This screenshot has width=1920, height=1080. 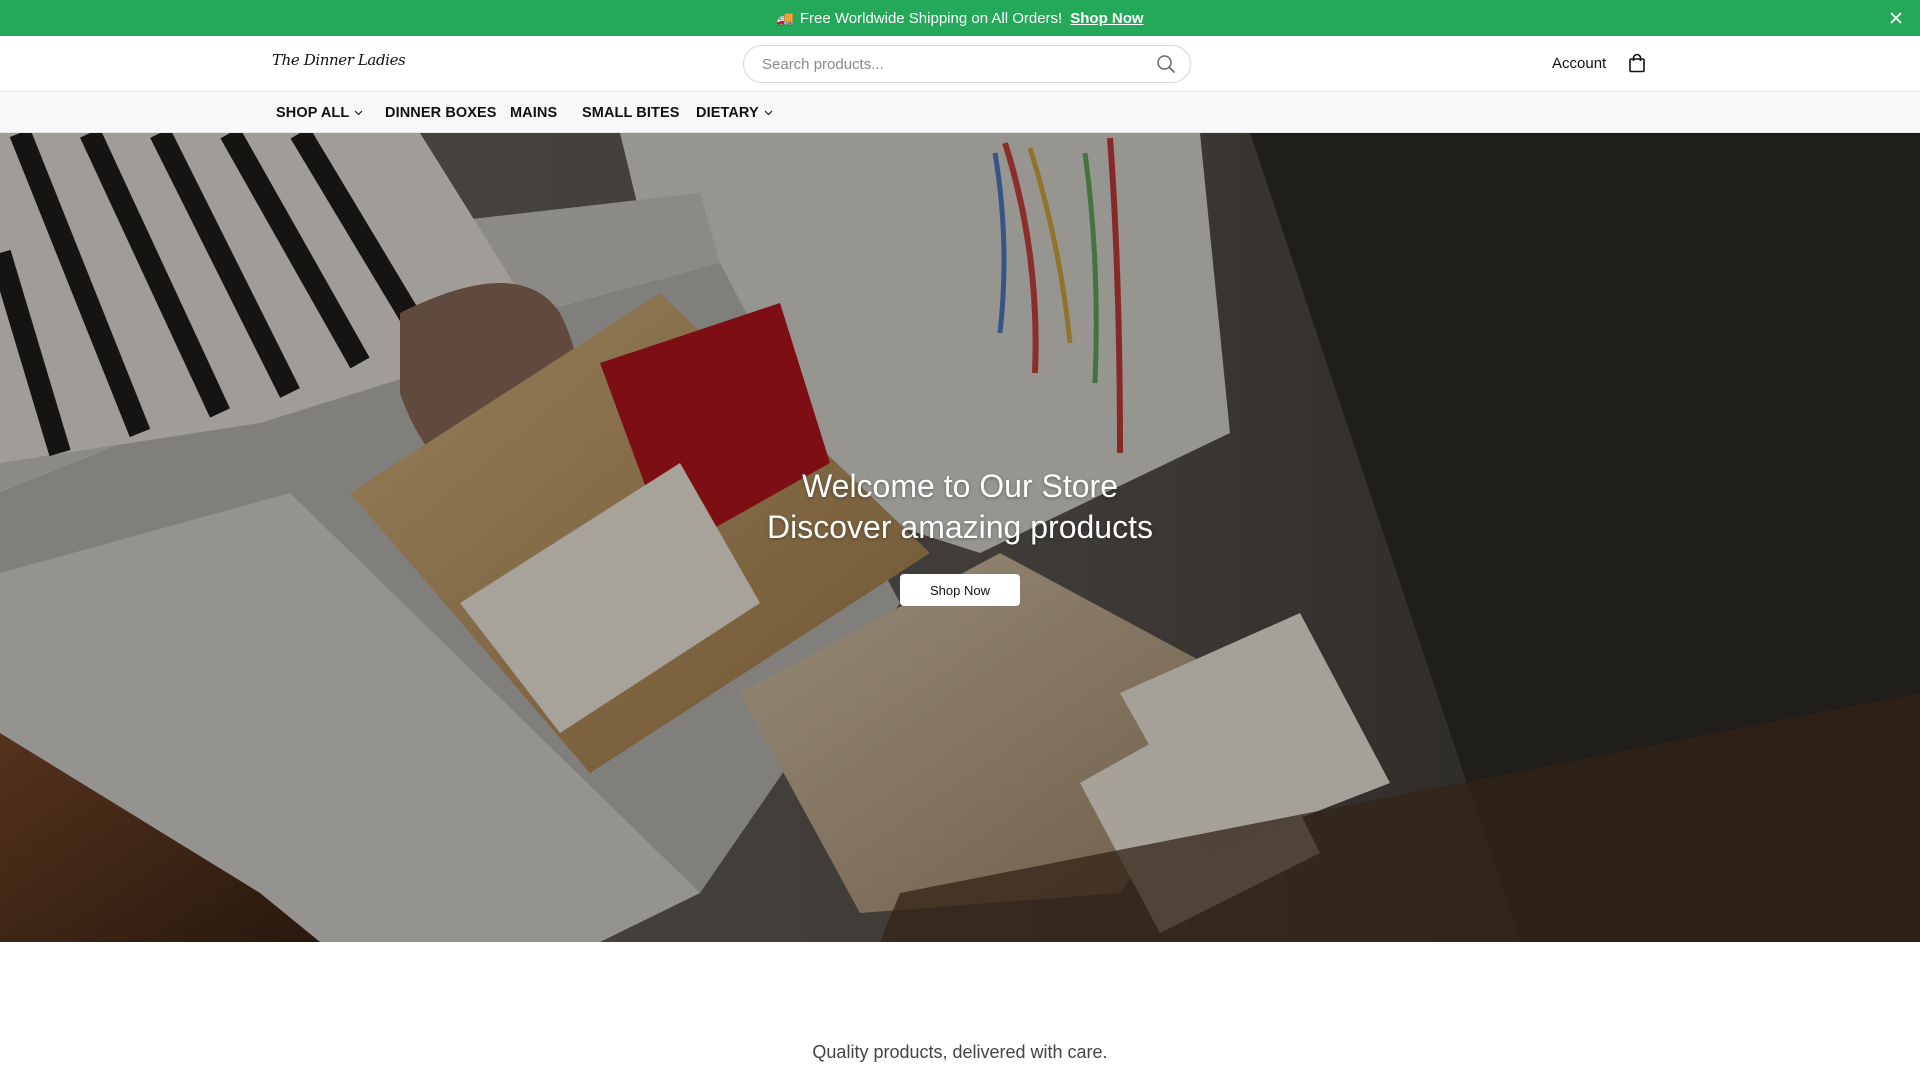 I want to click on nav-item-label: SHOP ALL, so click(x=313, y=113).